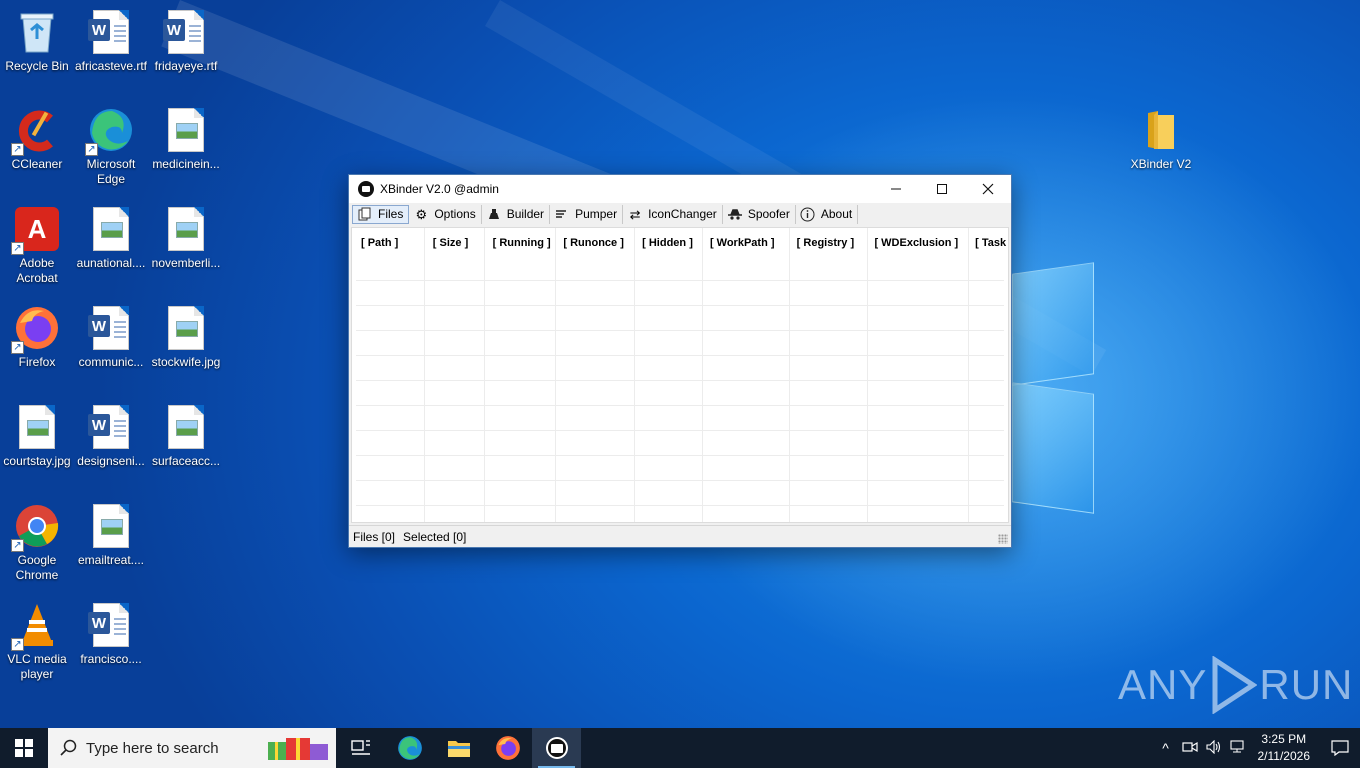 This screenshot has width=1360, height=768. What do you see at coordinates (744, 243) in the screenshot?
I see `column-header-workpath: [ WorkPath ]` at bounding box center [744, 243].